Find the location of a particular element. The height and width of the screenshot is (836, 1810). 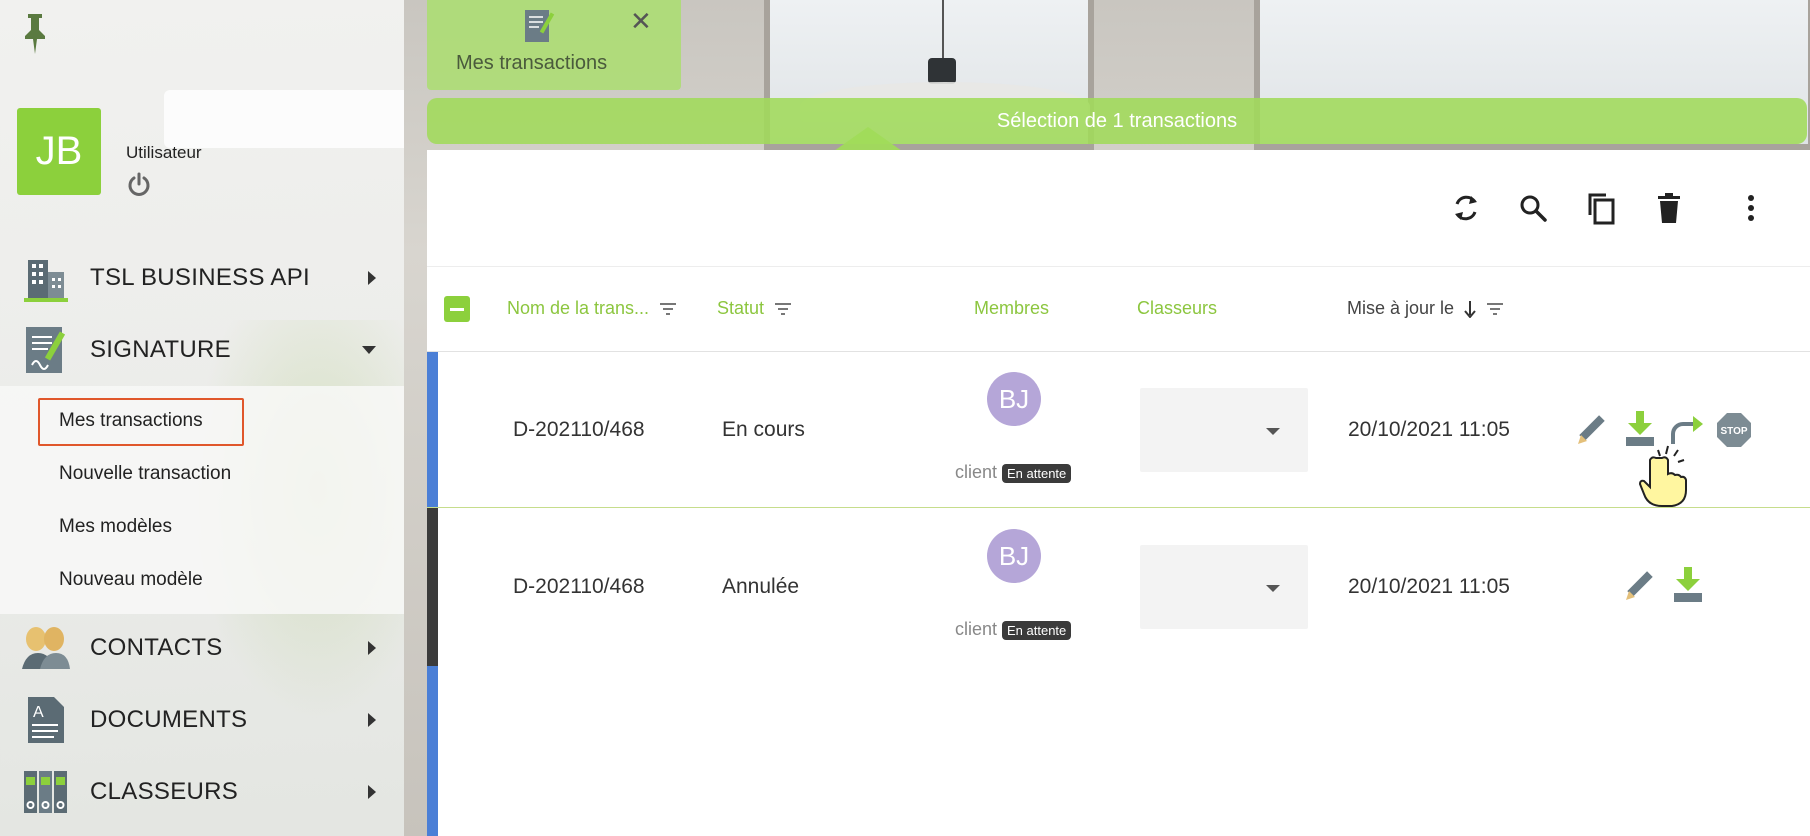

tab-label: Mes transactions is located at coordinates (532, 63).